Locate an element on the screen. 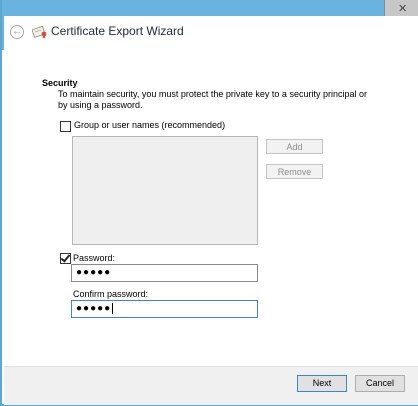 This screenshot has height=406, width=418. add-button: Add is located at coordinates (294, 146).